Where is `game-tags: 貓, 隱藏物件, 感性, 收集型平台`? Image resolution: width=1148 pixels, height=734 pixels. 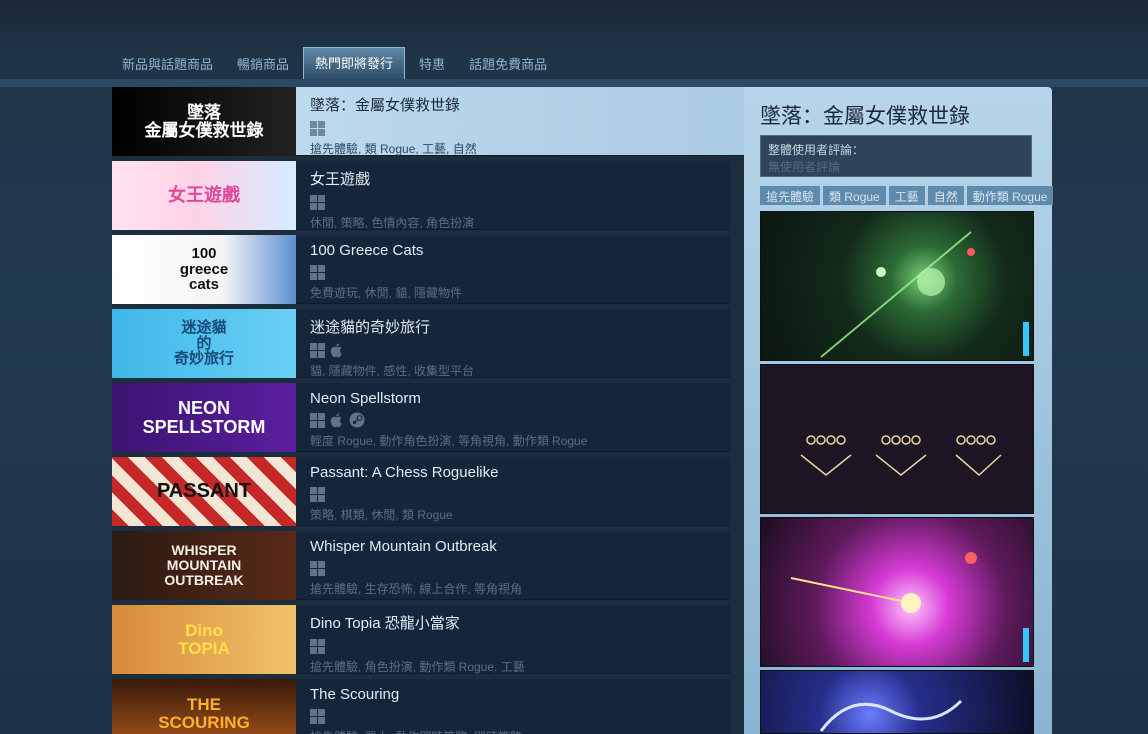 game-tags: 貓, 隱藏物件, 感性, 收集型平台 is located at coordinates (392, 371).